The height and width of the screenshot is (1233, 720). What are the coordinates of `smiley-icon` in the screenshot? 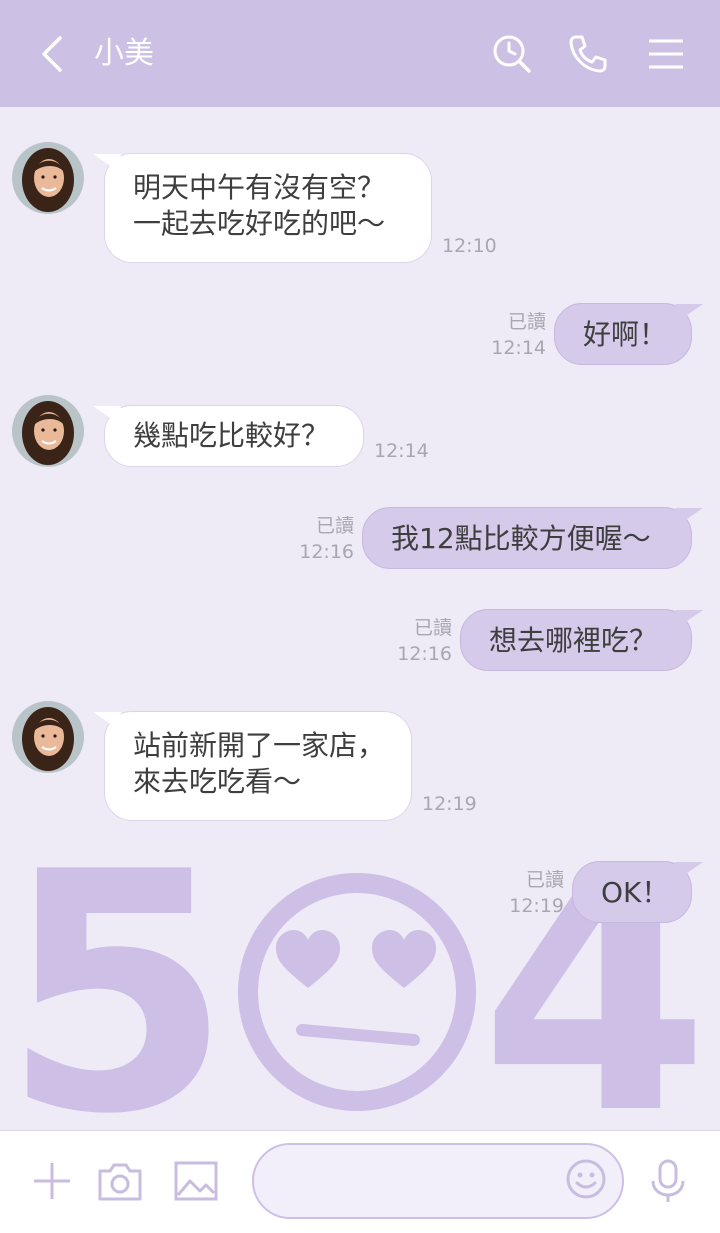 It's located at (586, 1179).